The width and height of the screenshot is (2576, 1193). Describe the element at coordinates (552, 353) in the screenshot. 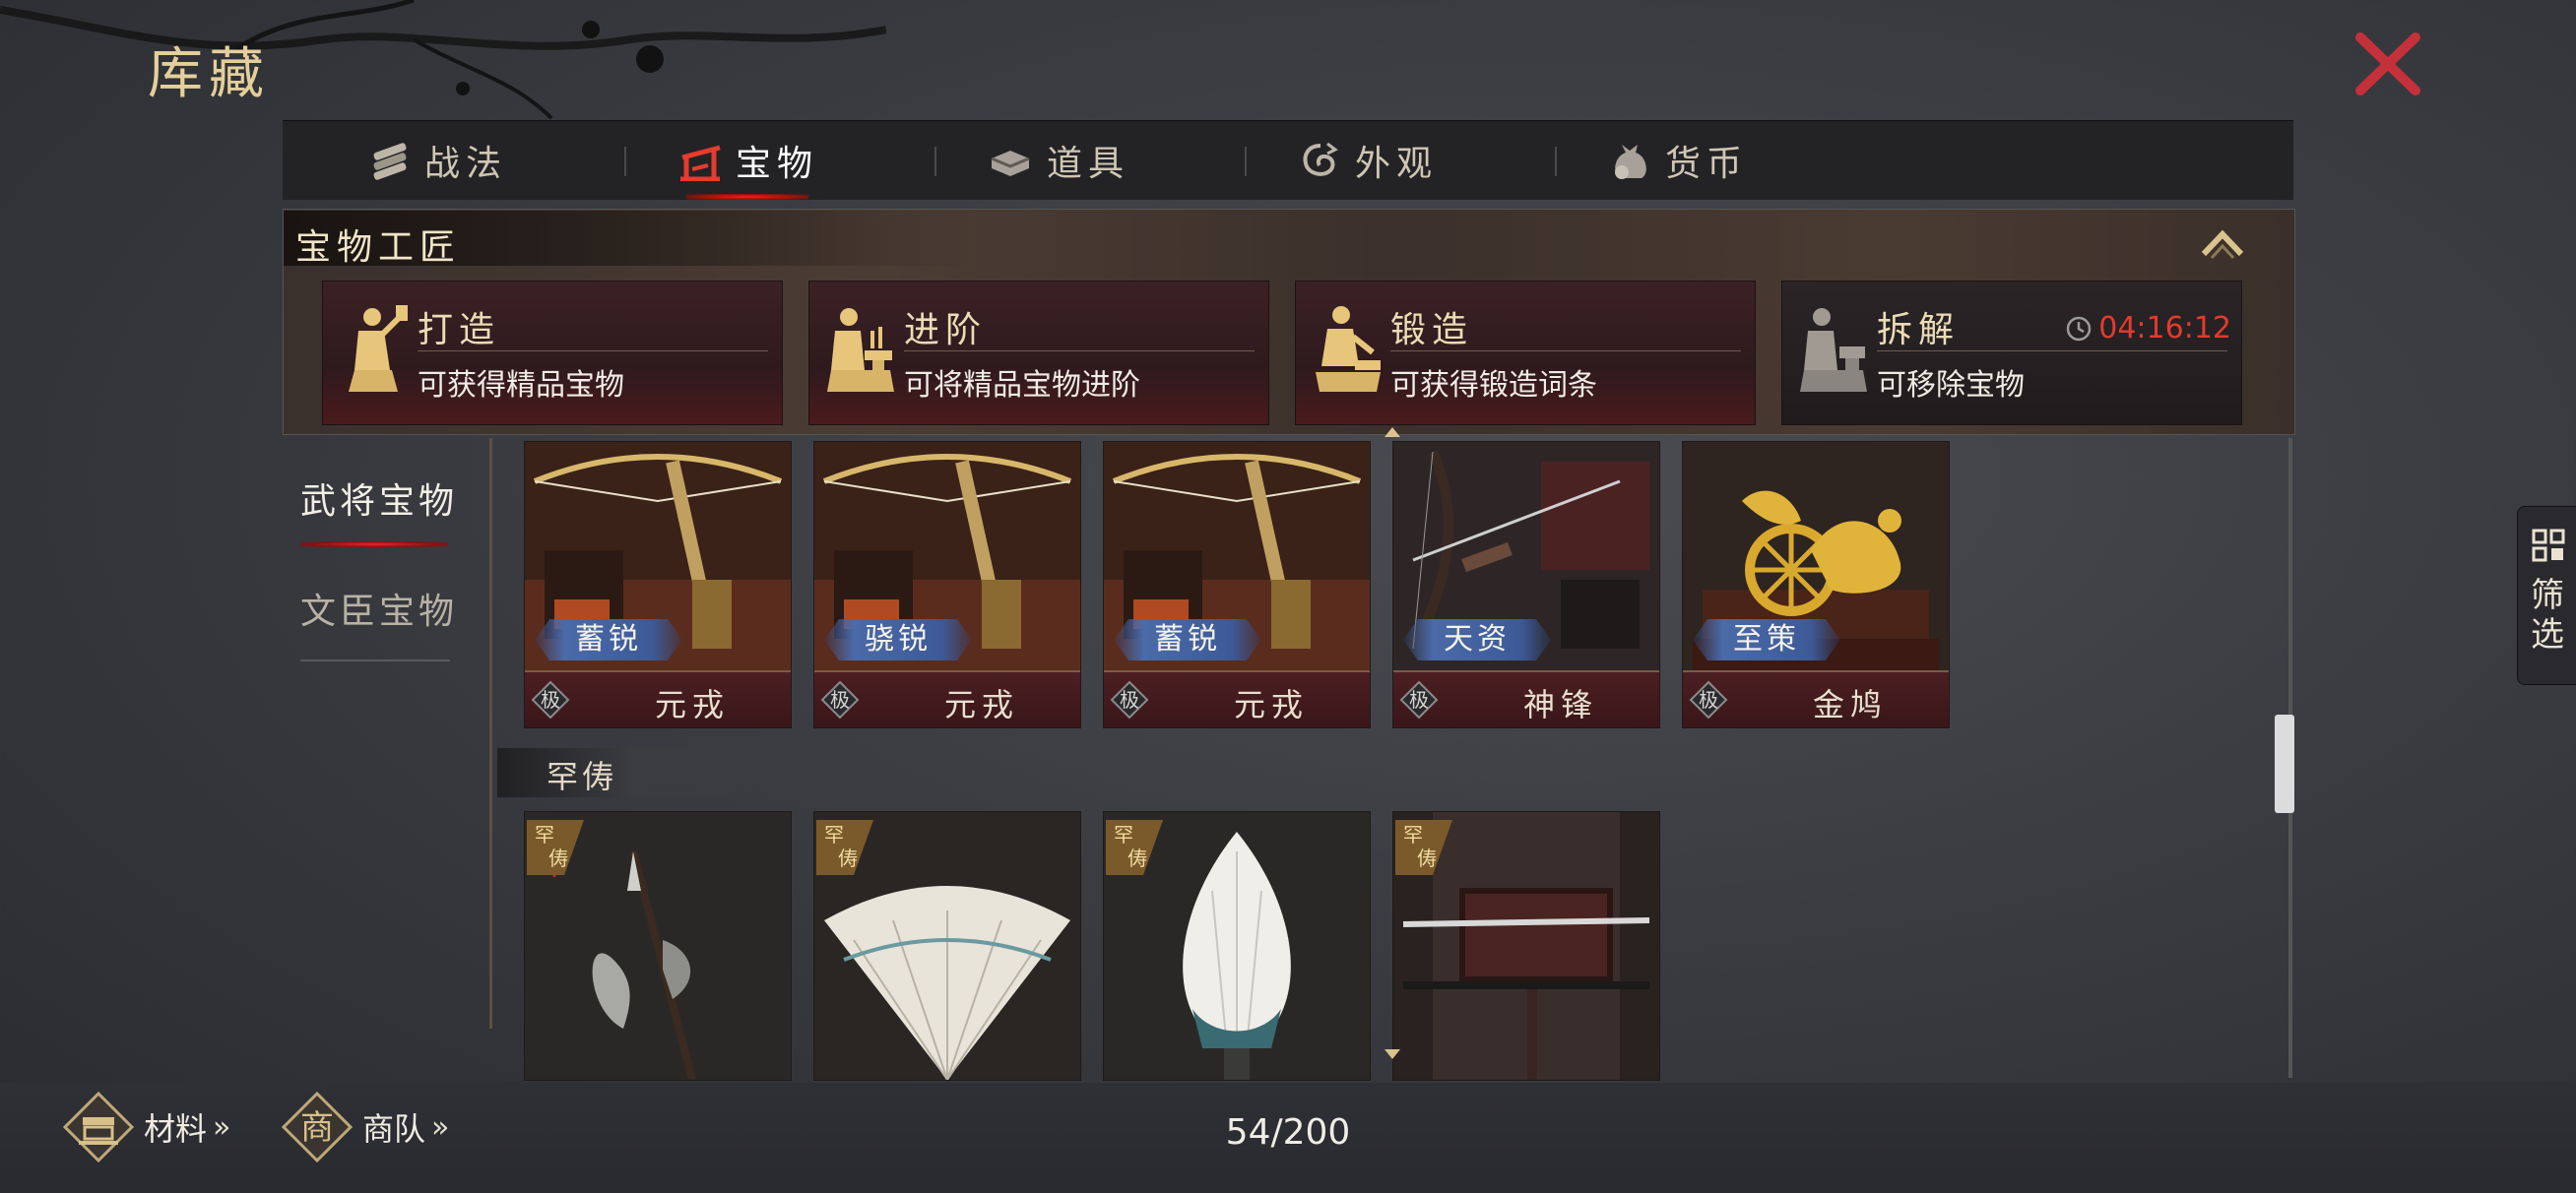

I see `artisan-card-craft: 打造 可获得精品宝物` at that location.